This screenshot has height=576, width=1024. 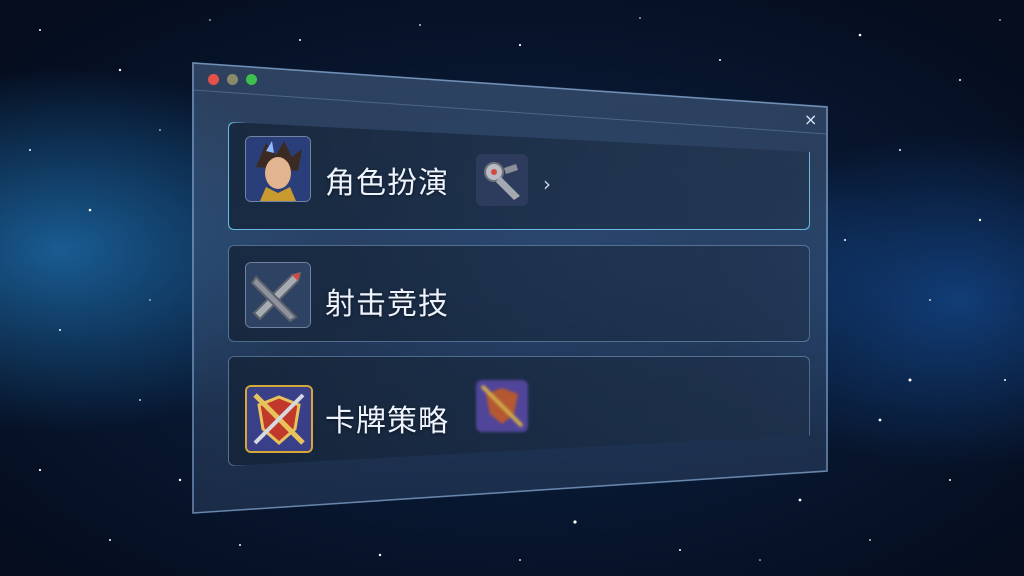 What do you see at coordinates (810, 120) in the screenshot?
I see `close-icon: ×` at bounding box center [810, 120].